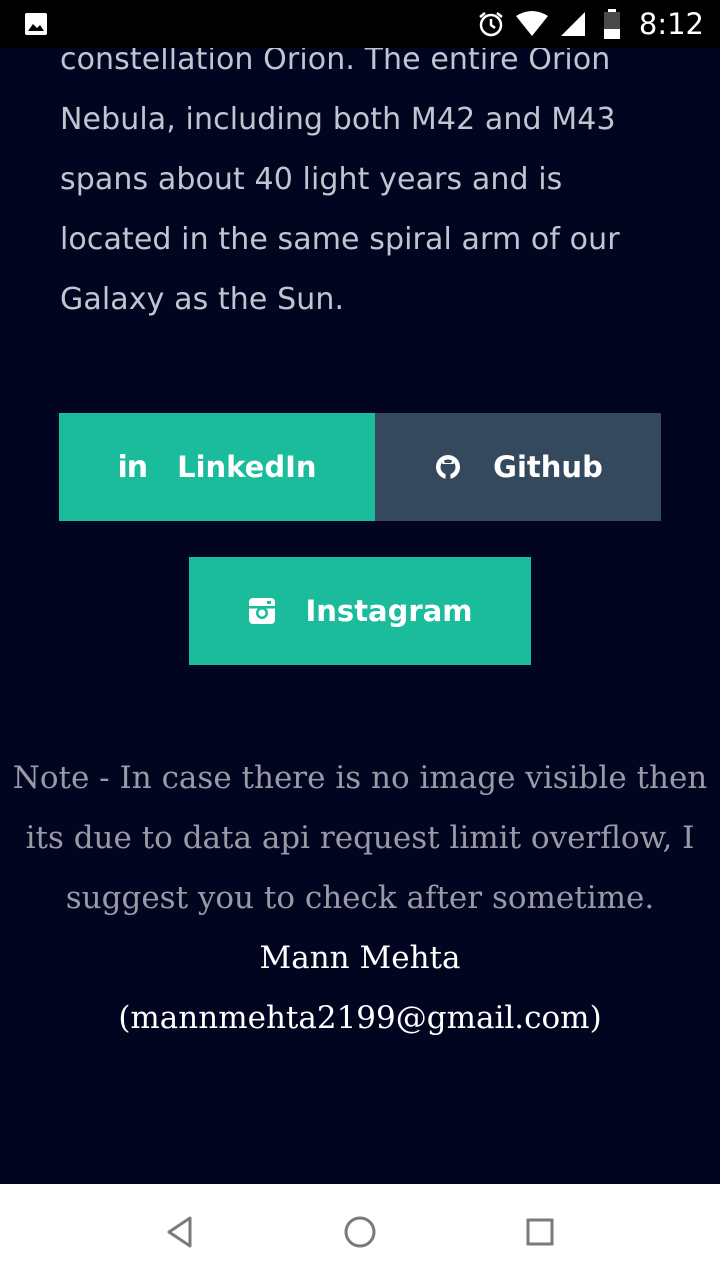 The width and height of the screenshot is (720, 1280). What do you see at coordinates (360, 24) in the screenshot?
I see `status-bar: 8:12` at bounding box center [360, 24].